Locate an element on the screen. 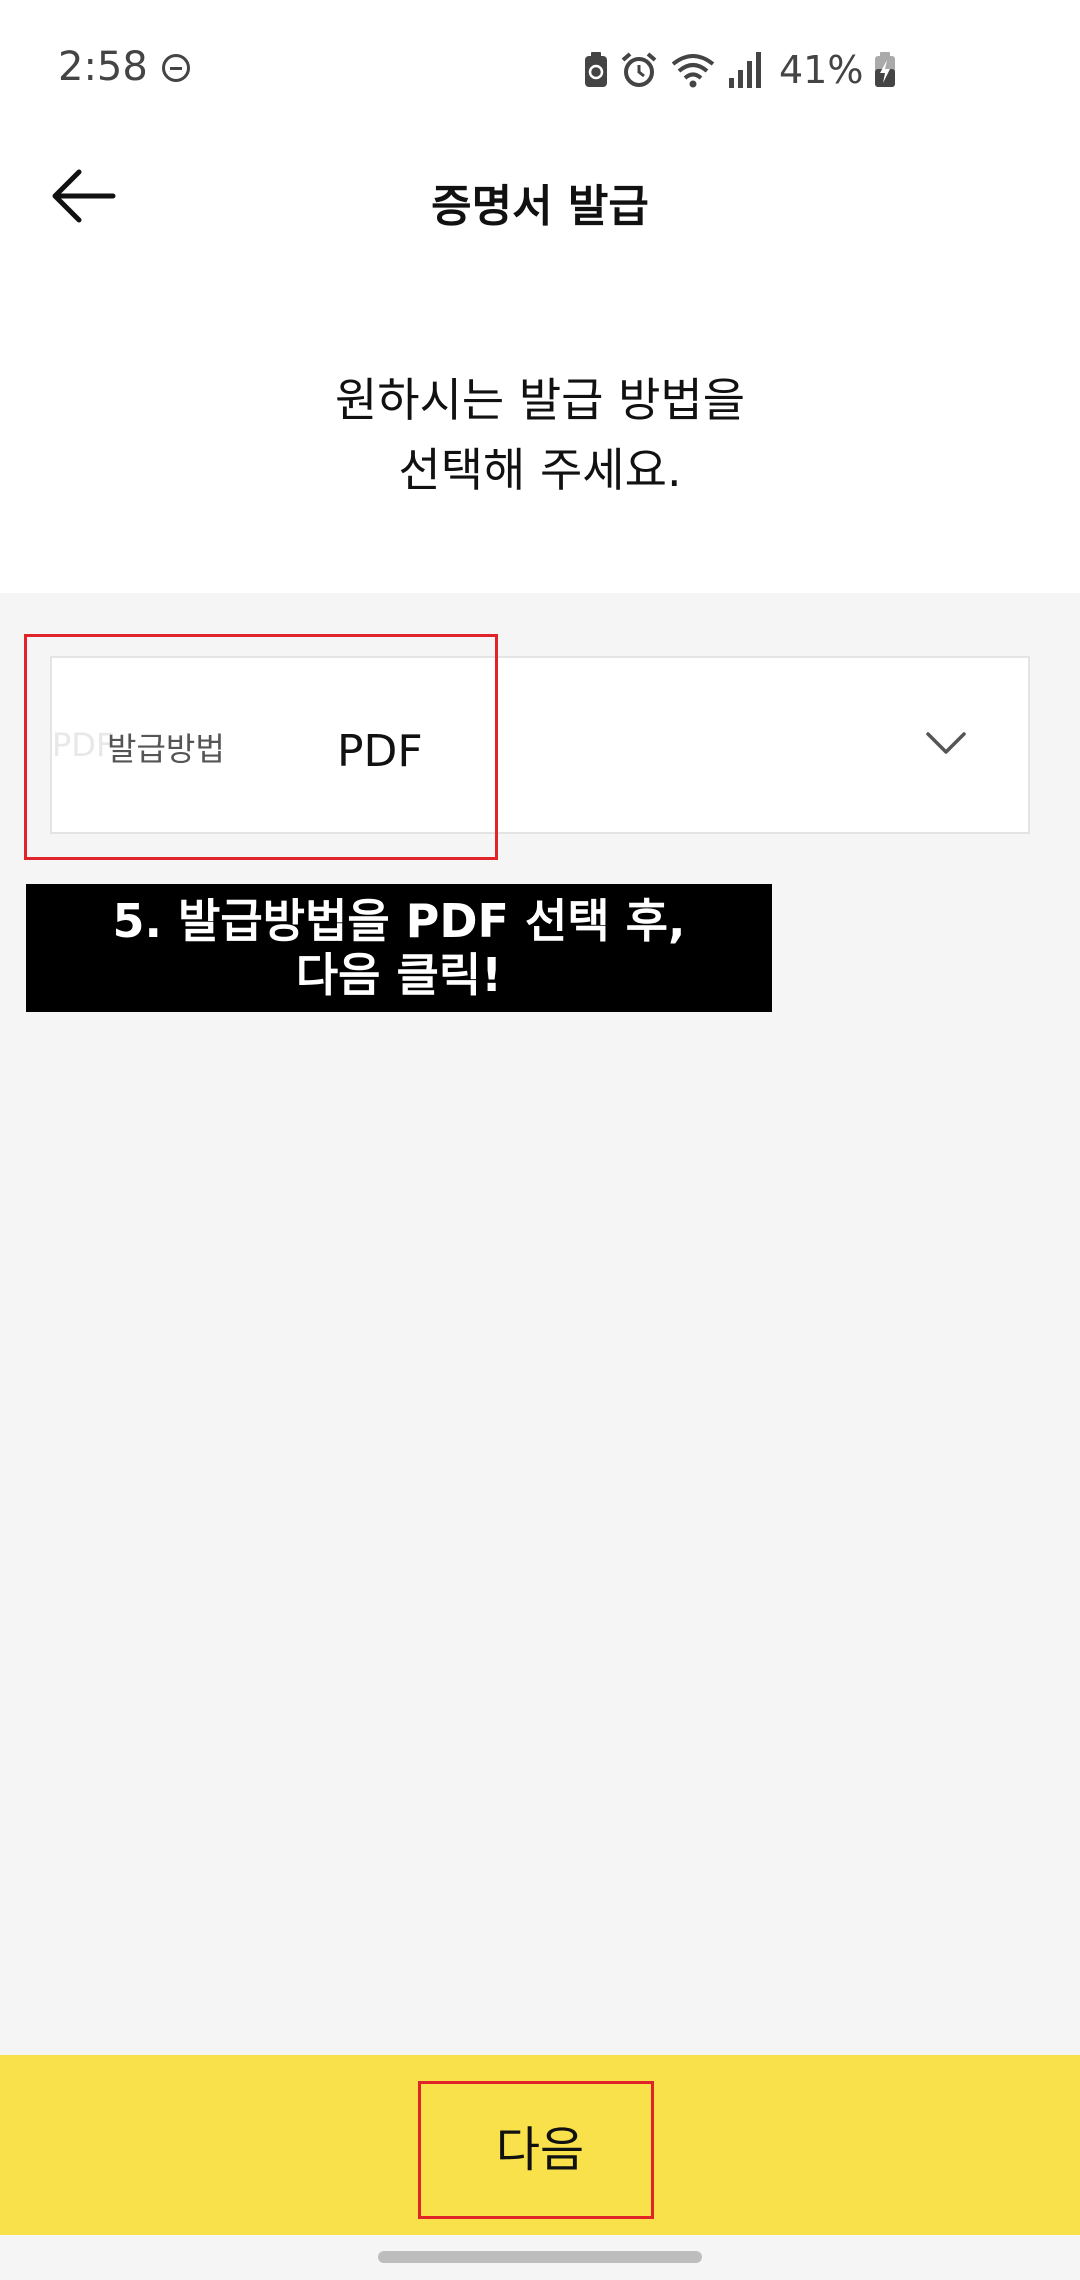 The image size is (1080, 2280). do-not-disturb-icon is located at coordinates (176, 68).